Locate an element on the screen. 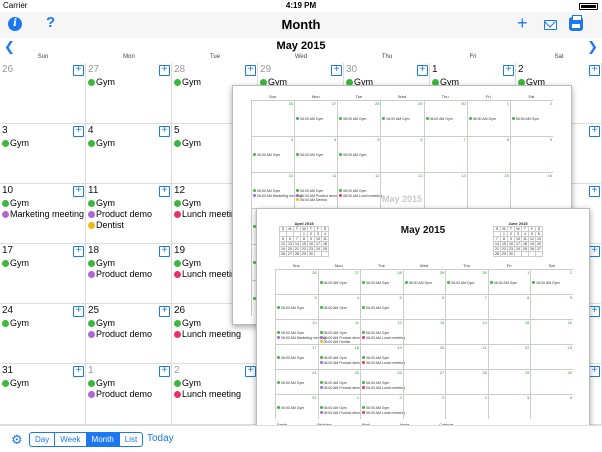  event-item: Marketing meeting is located at coordinates (43, 214).